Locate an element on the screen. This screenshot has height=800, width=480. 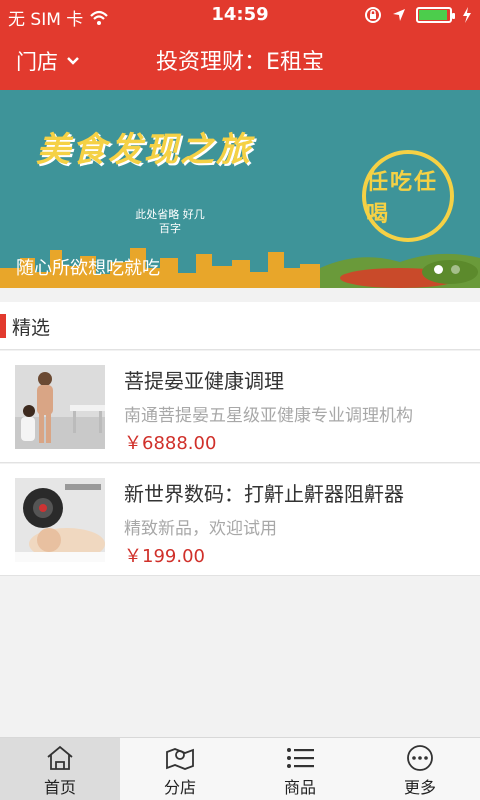
tab-home: 首页 is located at coordinates (60, 769).